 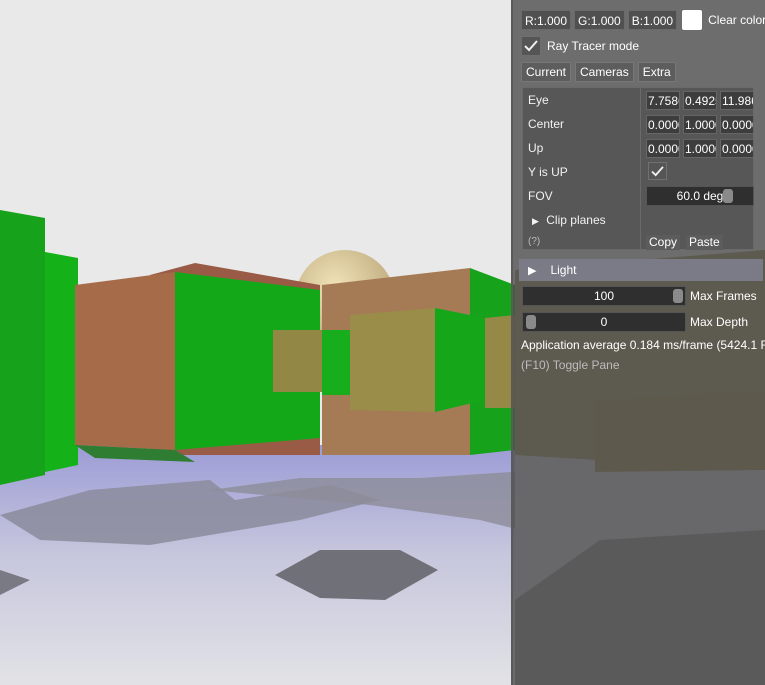 I want to click on ray-tracer-row: Ray Tracer mode, so click(x=580, y=46).